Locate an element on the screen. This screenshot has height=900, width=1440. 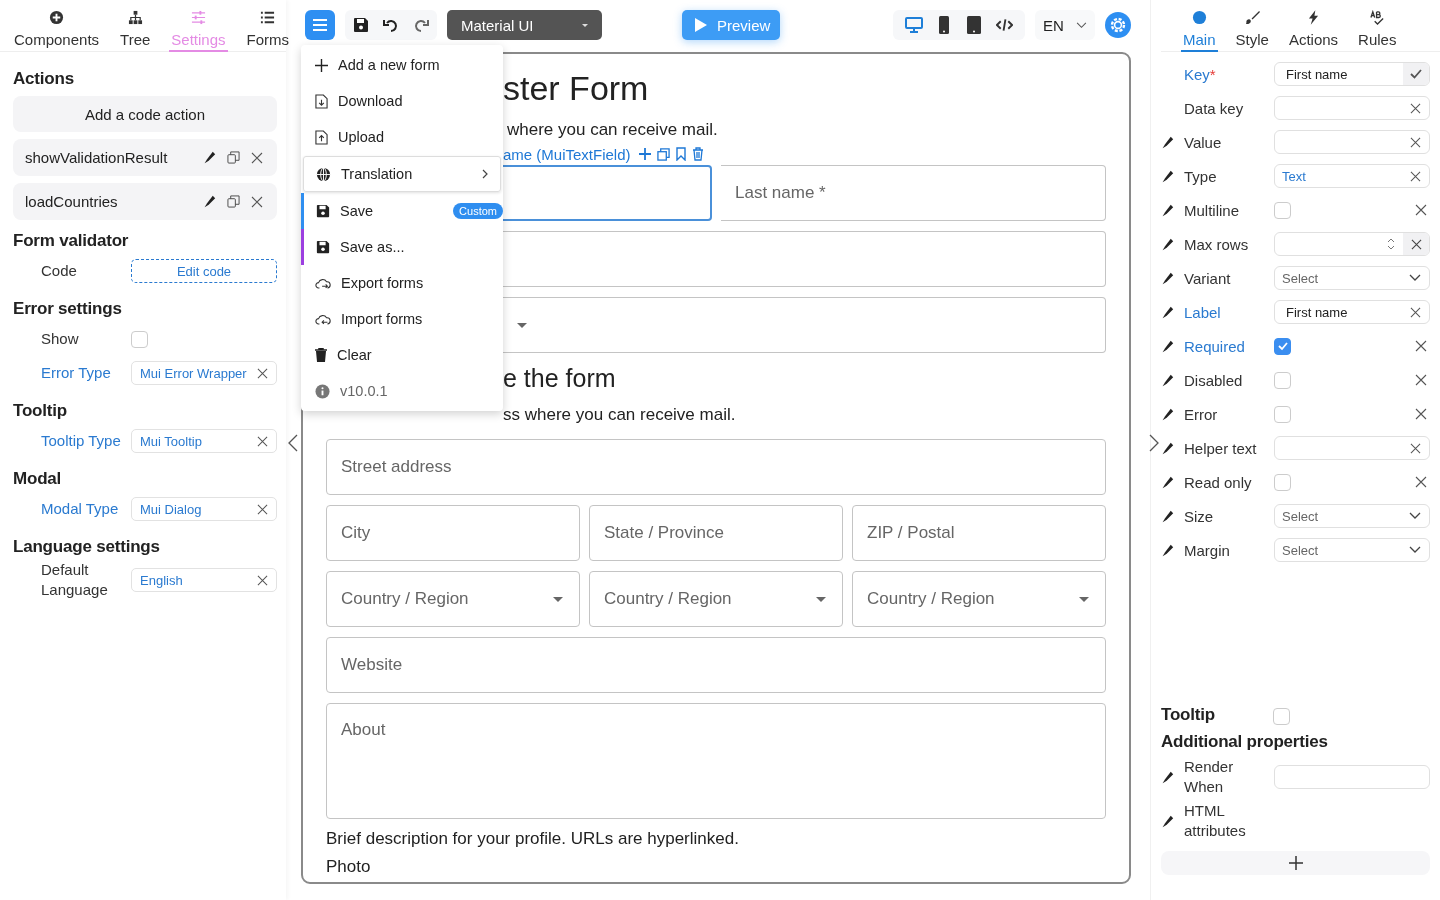
menu-item: Upload is located at coordinates (402, 137).